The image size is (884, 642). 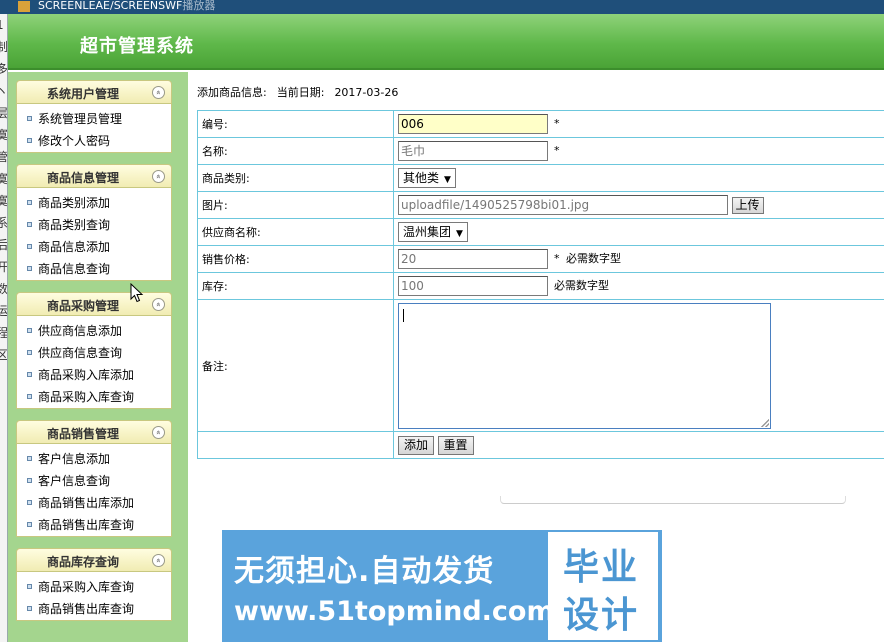 What do you see at coordinates (94, 397) in the screenshot?
I see `sidebar-item-purchase-query: 商品采购入库查询` at bounding box center [94, 397].